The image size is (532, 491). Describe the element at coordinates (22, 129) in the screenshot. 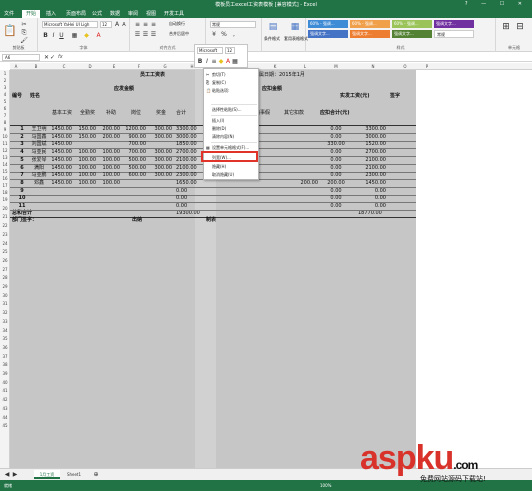

I see `cell-no: 1` at that location.